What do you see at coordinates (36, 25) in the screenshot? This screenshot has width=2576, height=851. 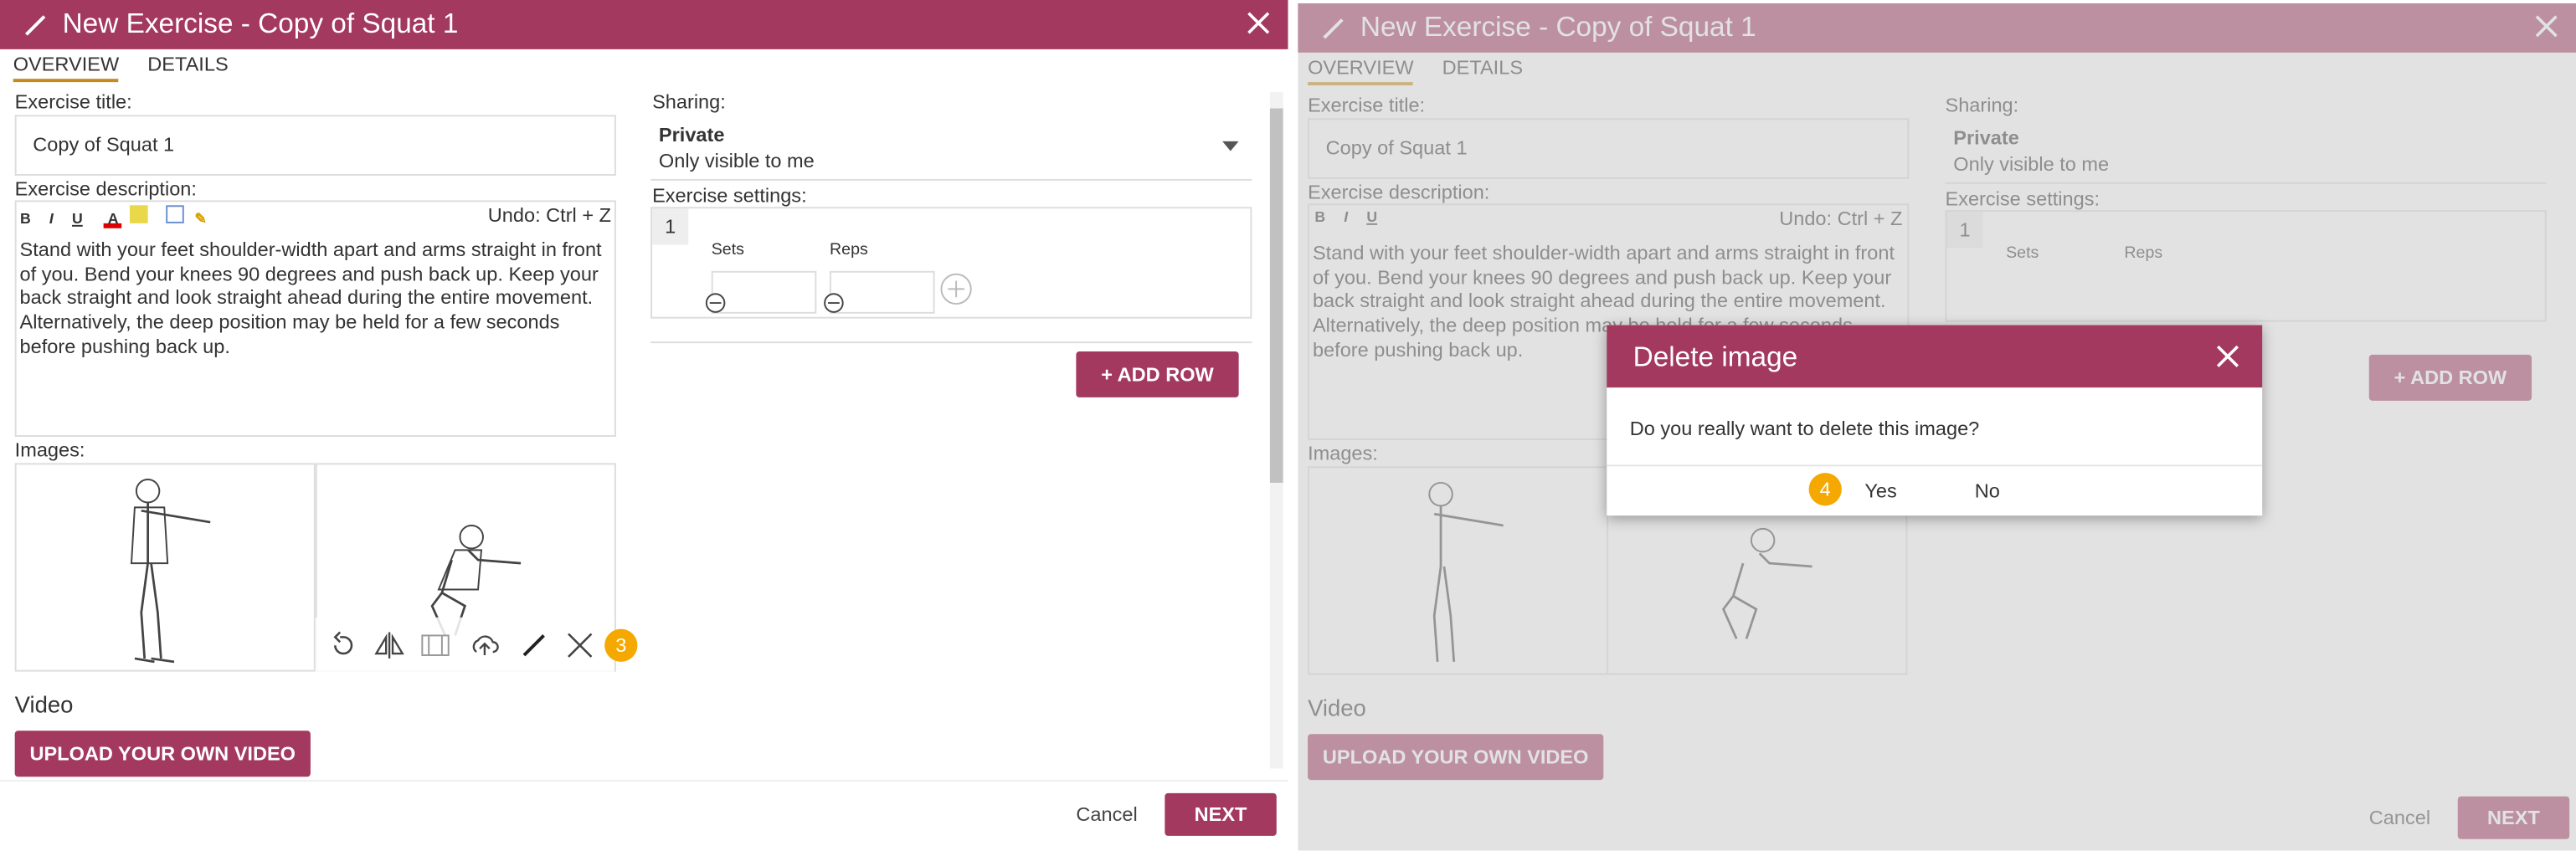 I see `pencil-icon` at bounding box center [36, 25].